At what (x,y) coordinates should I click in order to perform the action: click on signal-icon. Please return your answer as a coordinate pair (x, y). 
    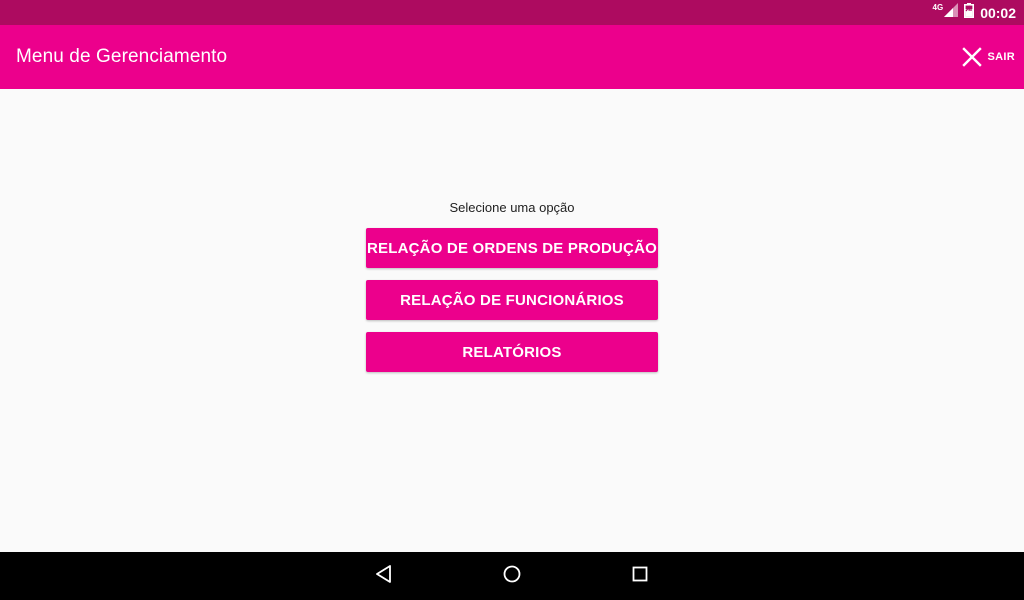
    Looking at the image, I should click on (951, 12).